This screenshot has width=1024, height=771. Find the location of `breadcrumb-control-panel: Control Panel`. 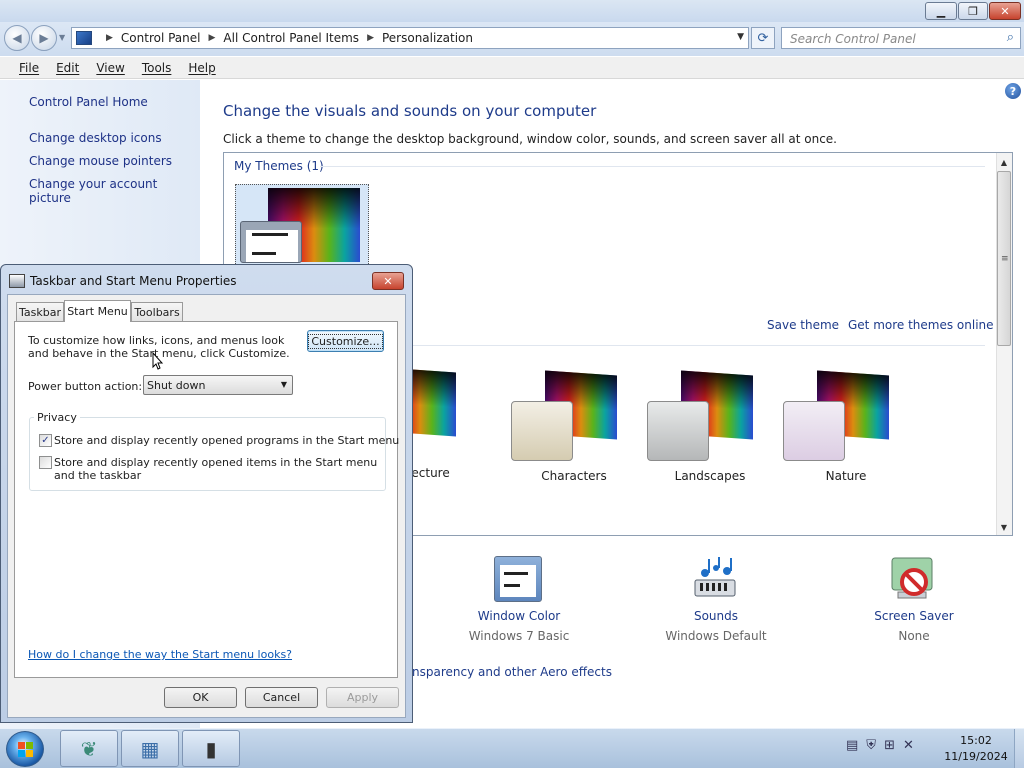

breadcrumb-control-panel: Control Panel is located at coordinates (161, 38).